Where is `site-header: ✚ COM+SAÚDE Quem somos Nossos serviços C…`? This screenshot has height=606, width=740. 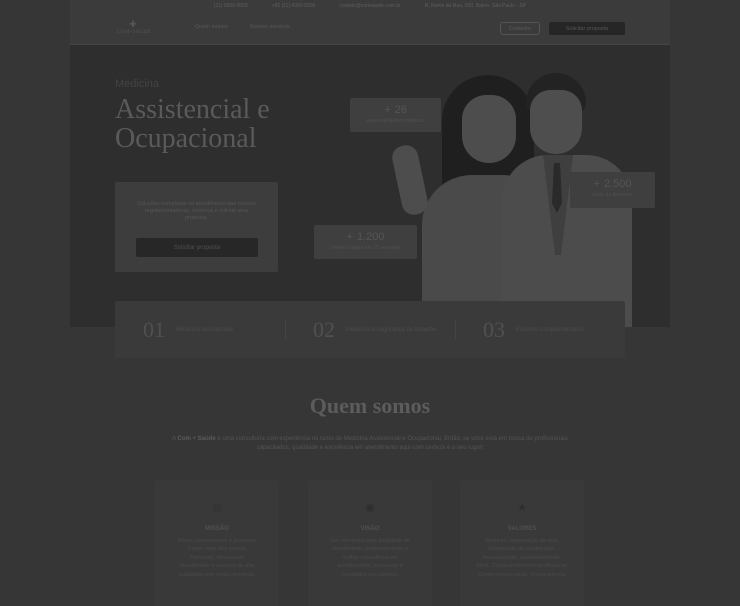 site-header: ✚ COM+SAÚDE Quem somos Nossos serviços C… is located at coordinates (370, 28).